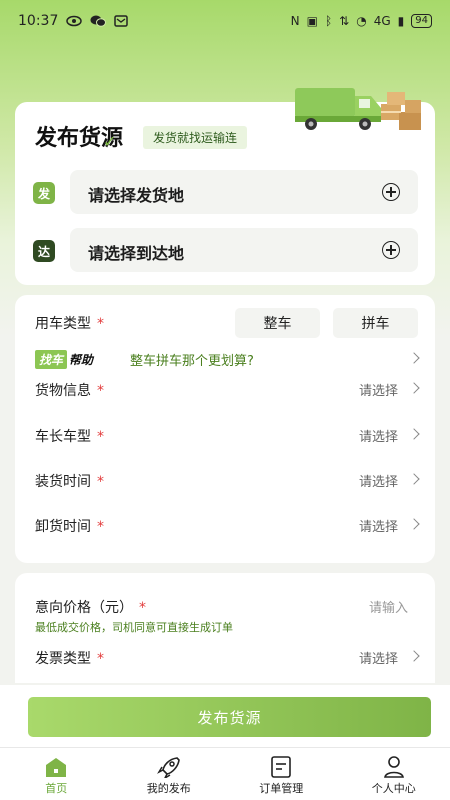 Image resolution: width=450 pixels, height=800 pixels. What do you see at coordinates (393, 788) in the screenshot?
I see `tab-label: 个人中心` at bounding box center [393, 788].